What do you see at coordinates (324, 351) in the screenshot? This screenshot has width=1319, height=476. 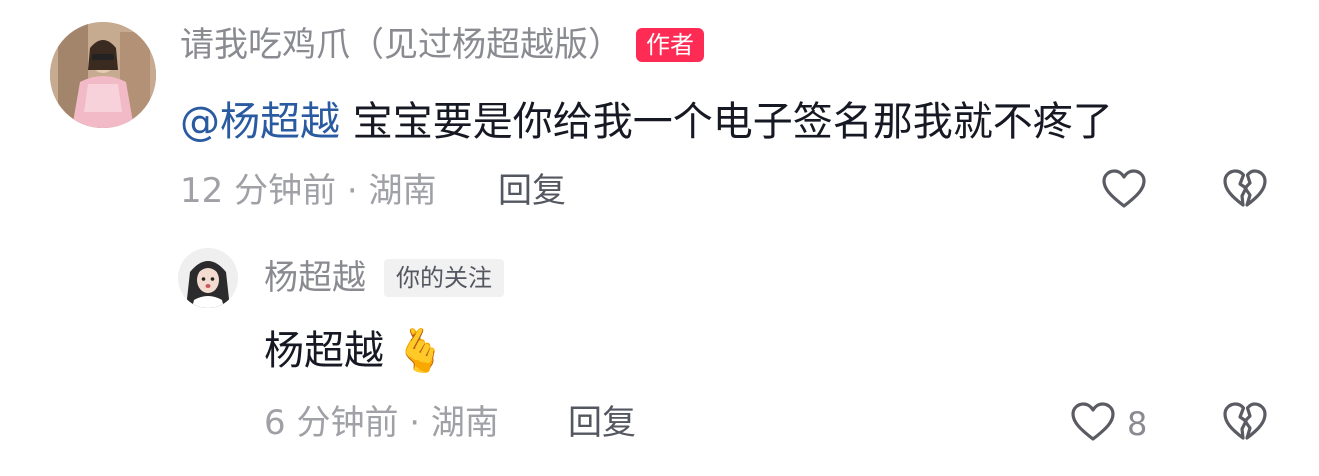 I see `reply-text: 杨超越` at bounding box center [324, 351].